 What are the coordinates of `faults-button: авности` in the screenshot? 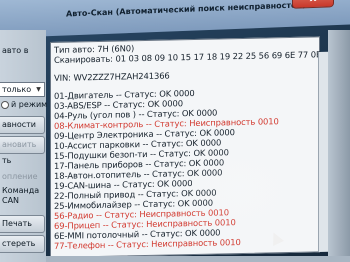 It's located at (22, 125).